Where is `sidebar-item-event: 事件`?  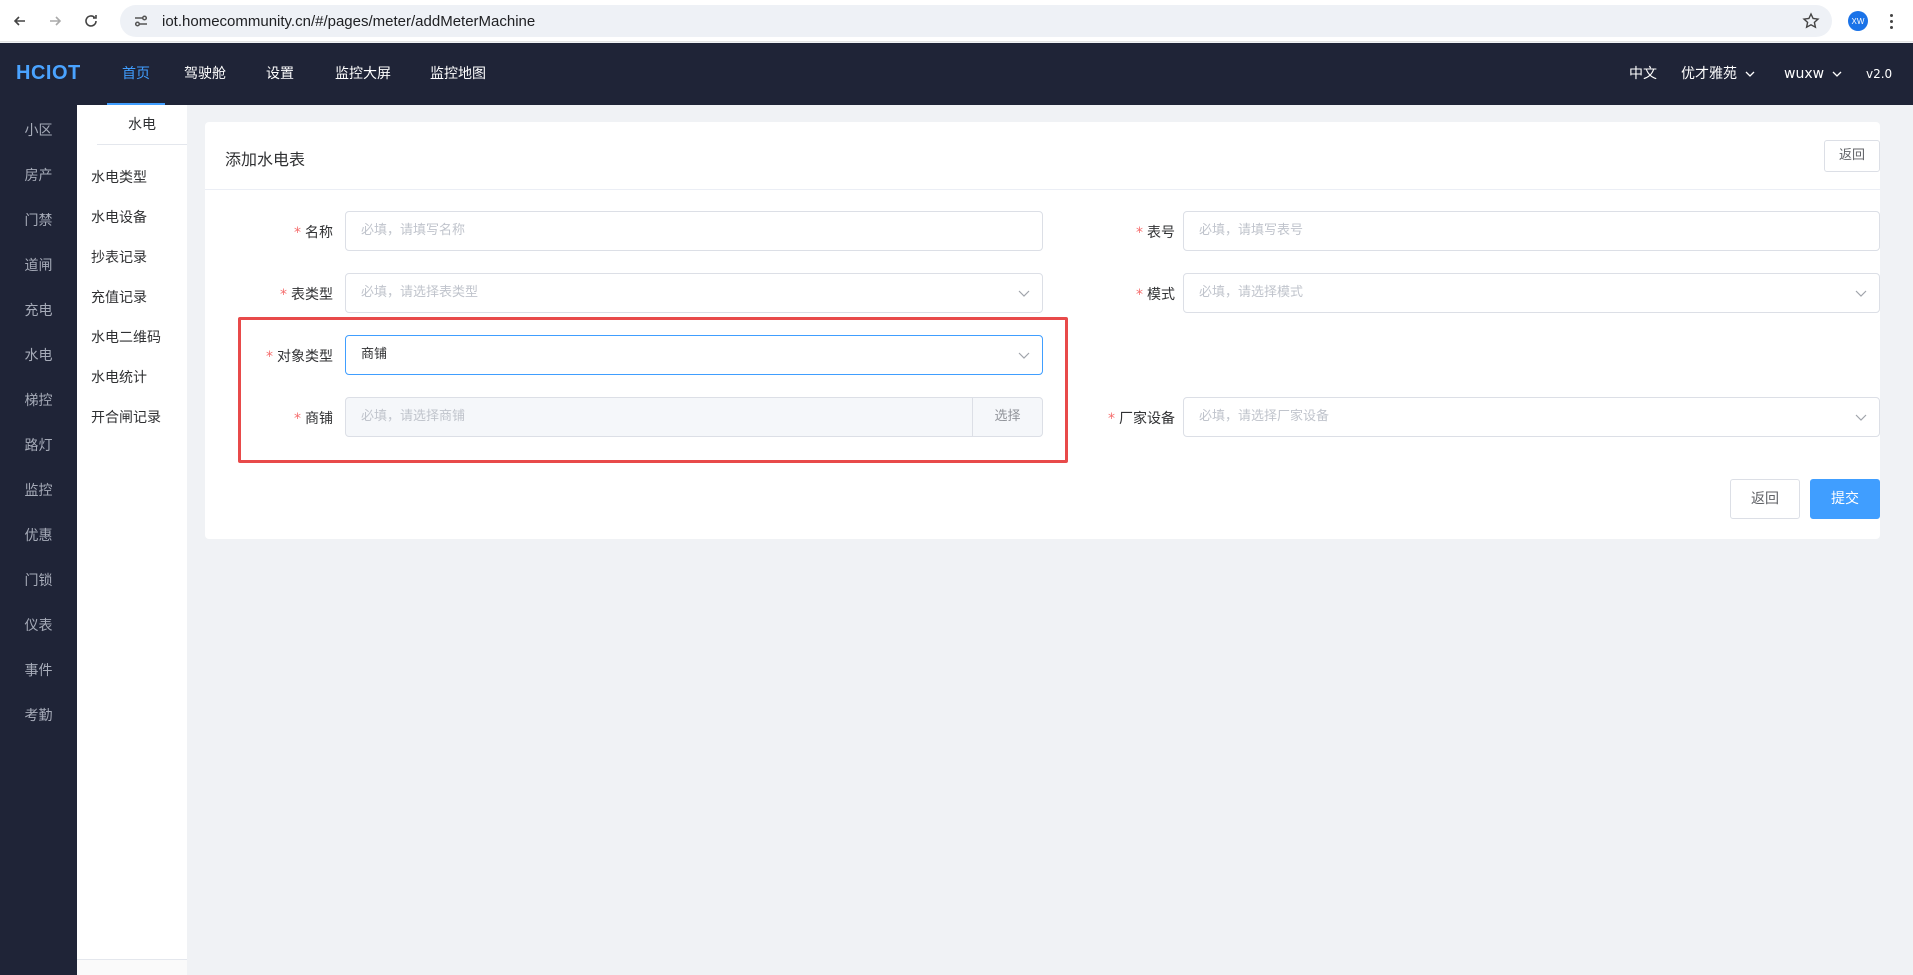 sidebar-item-event: 事件 is located at coordinates (38, 670).